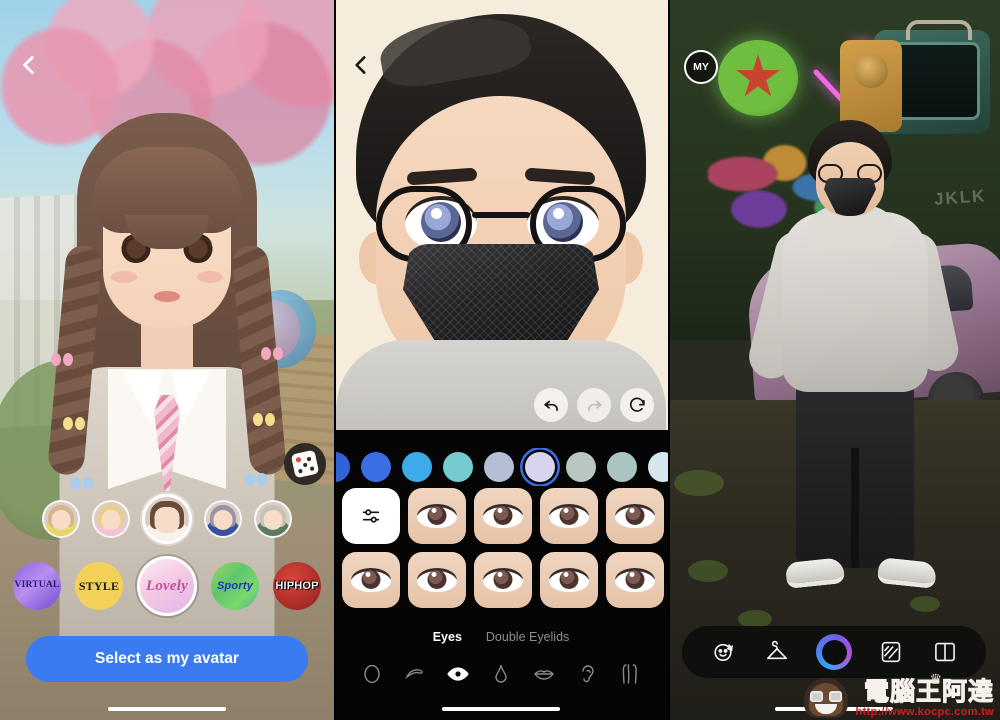 The image size is (1000, 720). I want to click on star-sign, so click(758, 78).